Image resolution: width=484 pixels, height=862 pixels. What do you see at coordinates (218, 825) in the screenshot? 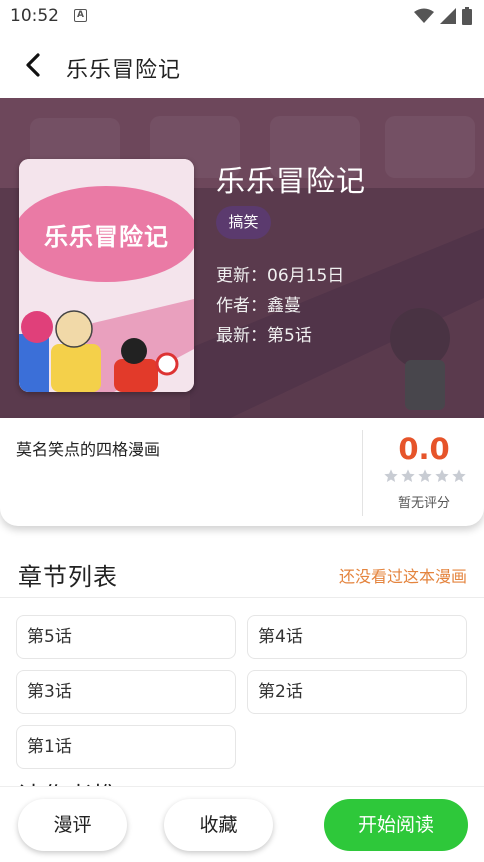
I see `favorite-button: 收藏` at bounding box center [218, 825].